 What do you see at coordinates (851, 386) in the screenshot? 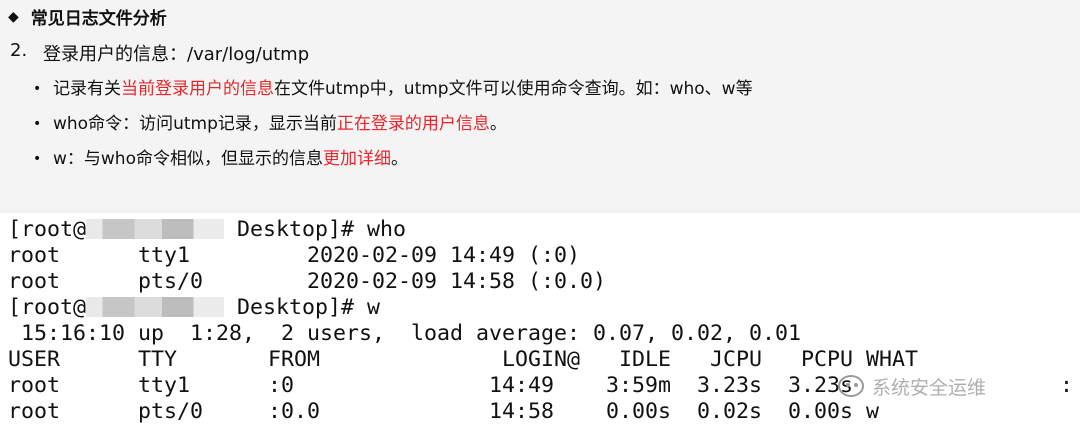
I see `wechat-icon` at bounding box center [851, 386].